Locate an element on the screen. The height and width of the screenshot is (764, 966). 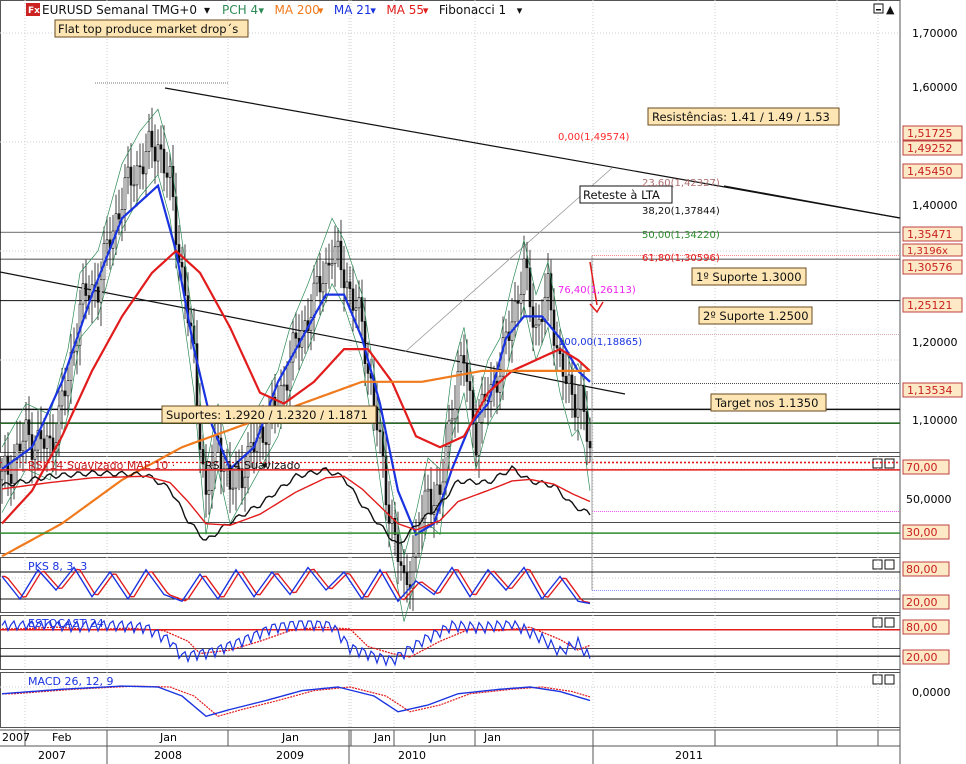
month-label: 2007 is located at coordinates (16, 737).